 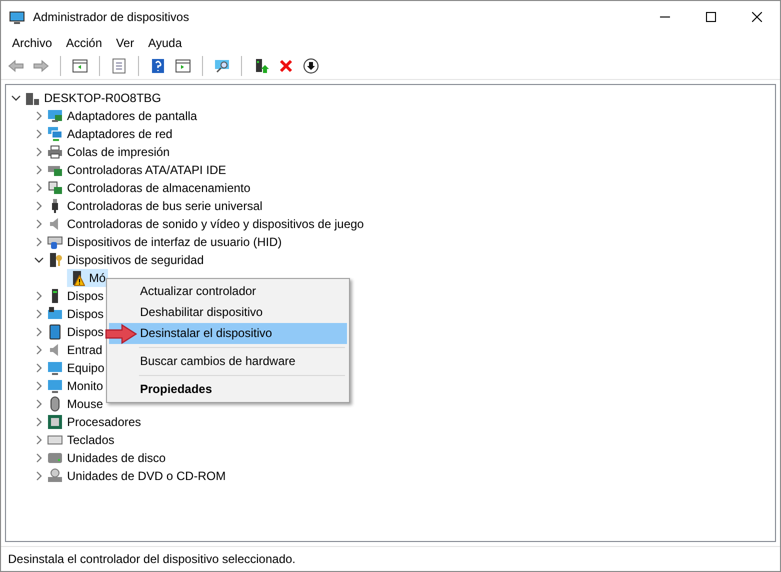 What do you see at coordinates (55, 260) in the screenshot?
I see `tower-key-icon` at bounding box center [55, 260].